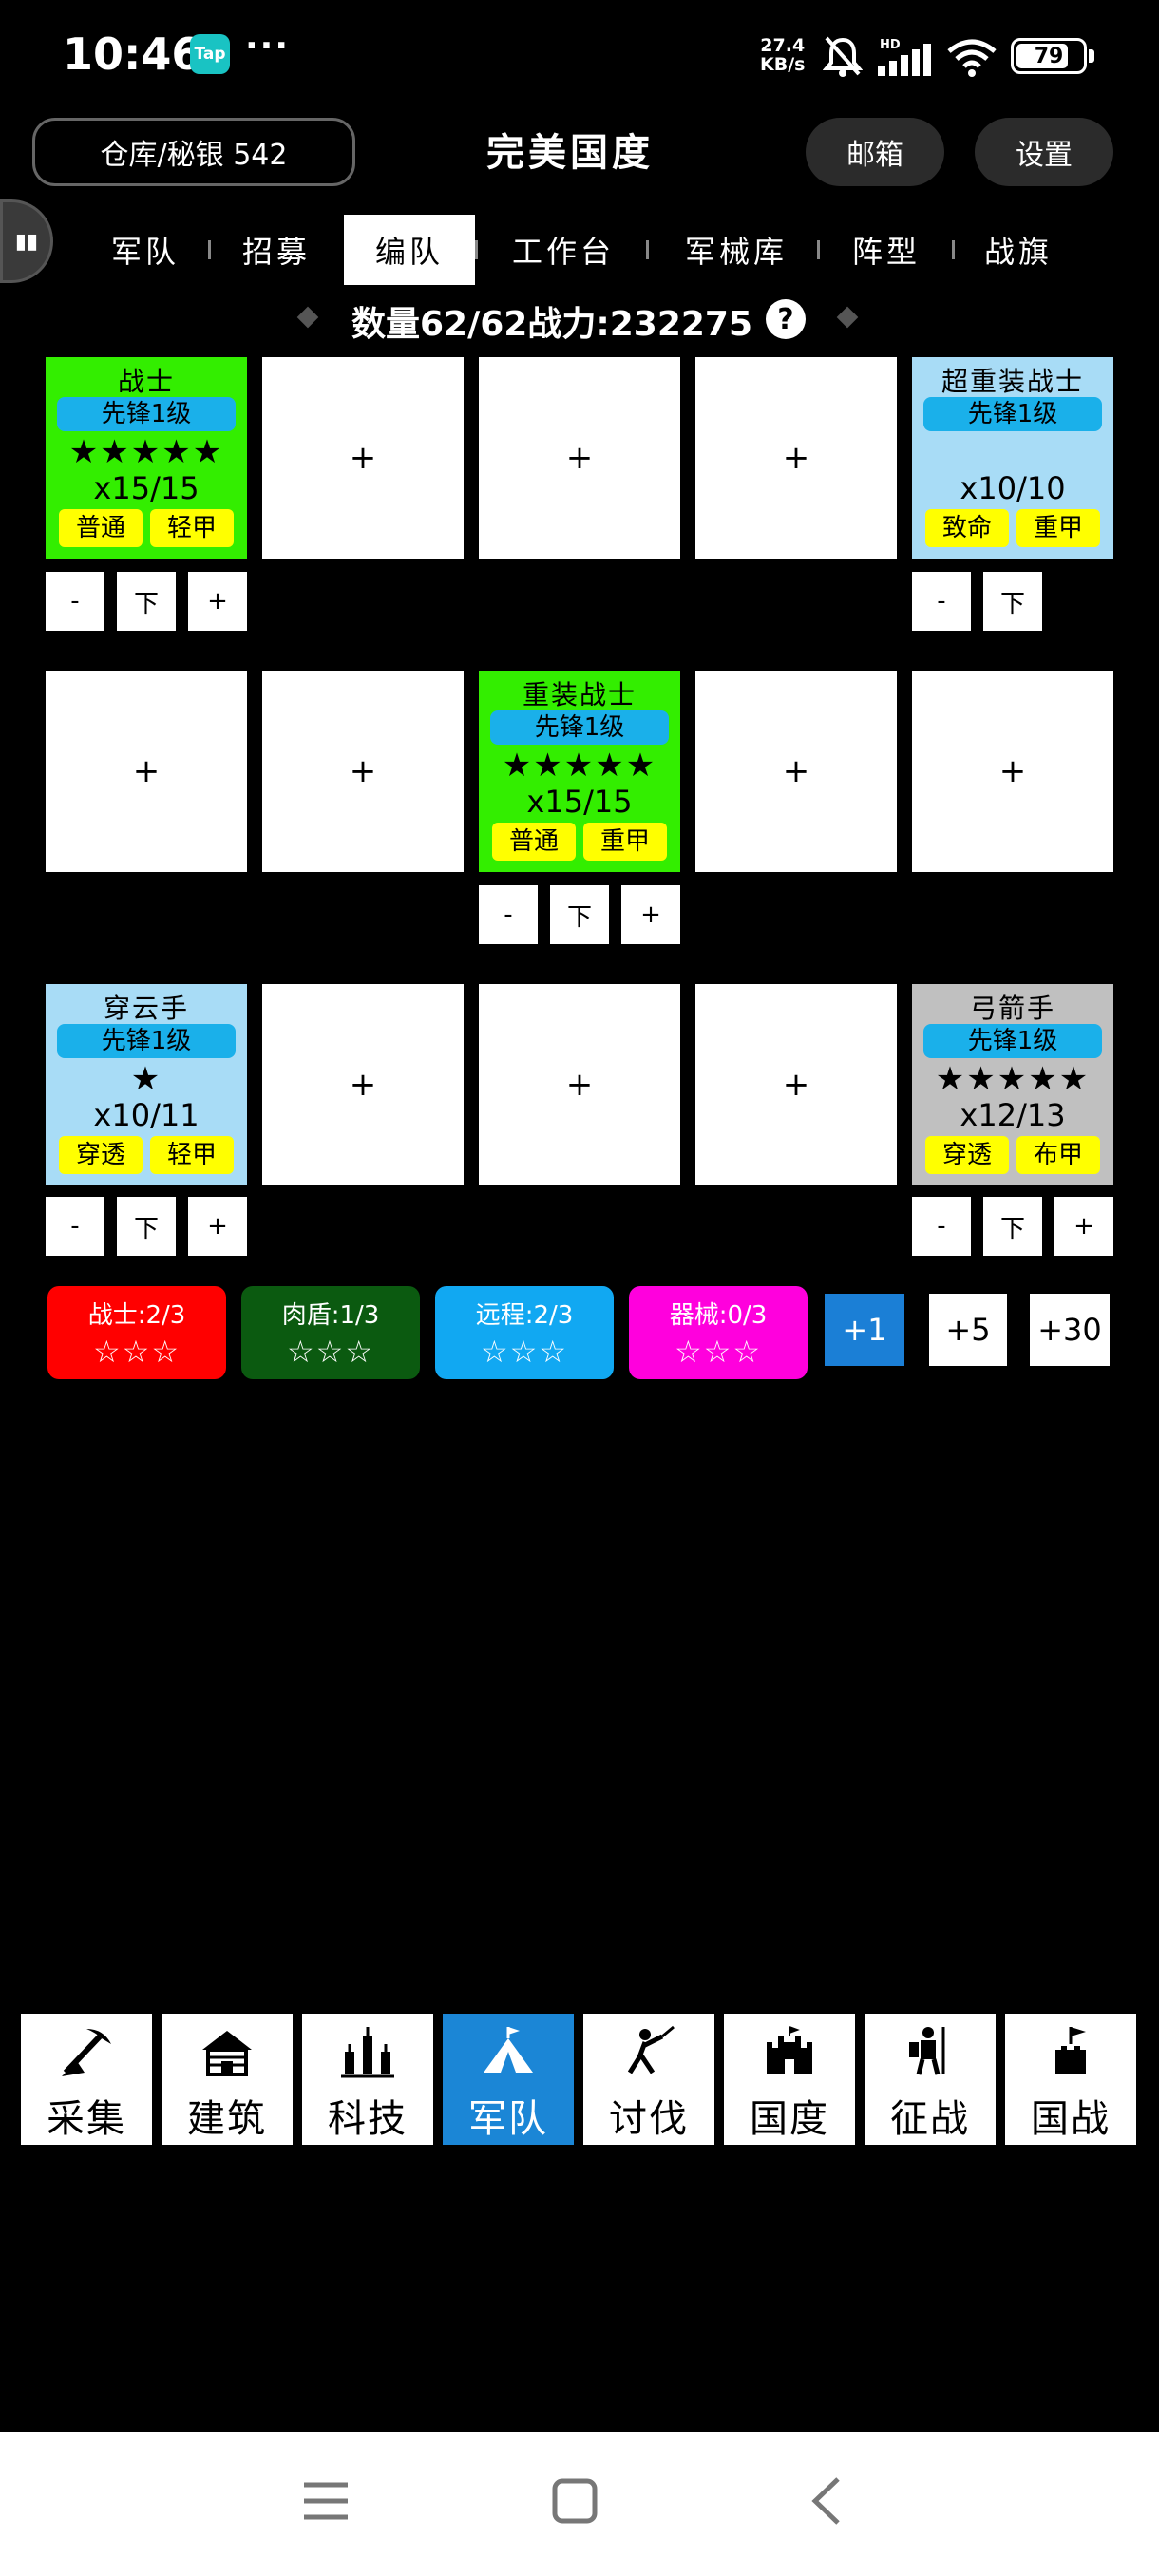  Describe the element at coordinates (1013, 1115) in the screenshot. I see `unit-count: x12/13` at that location.